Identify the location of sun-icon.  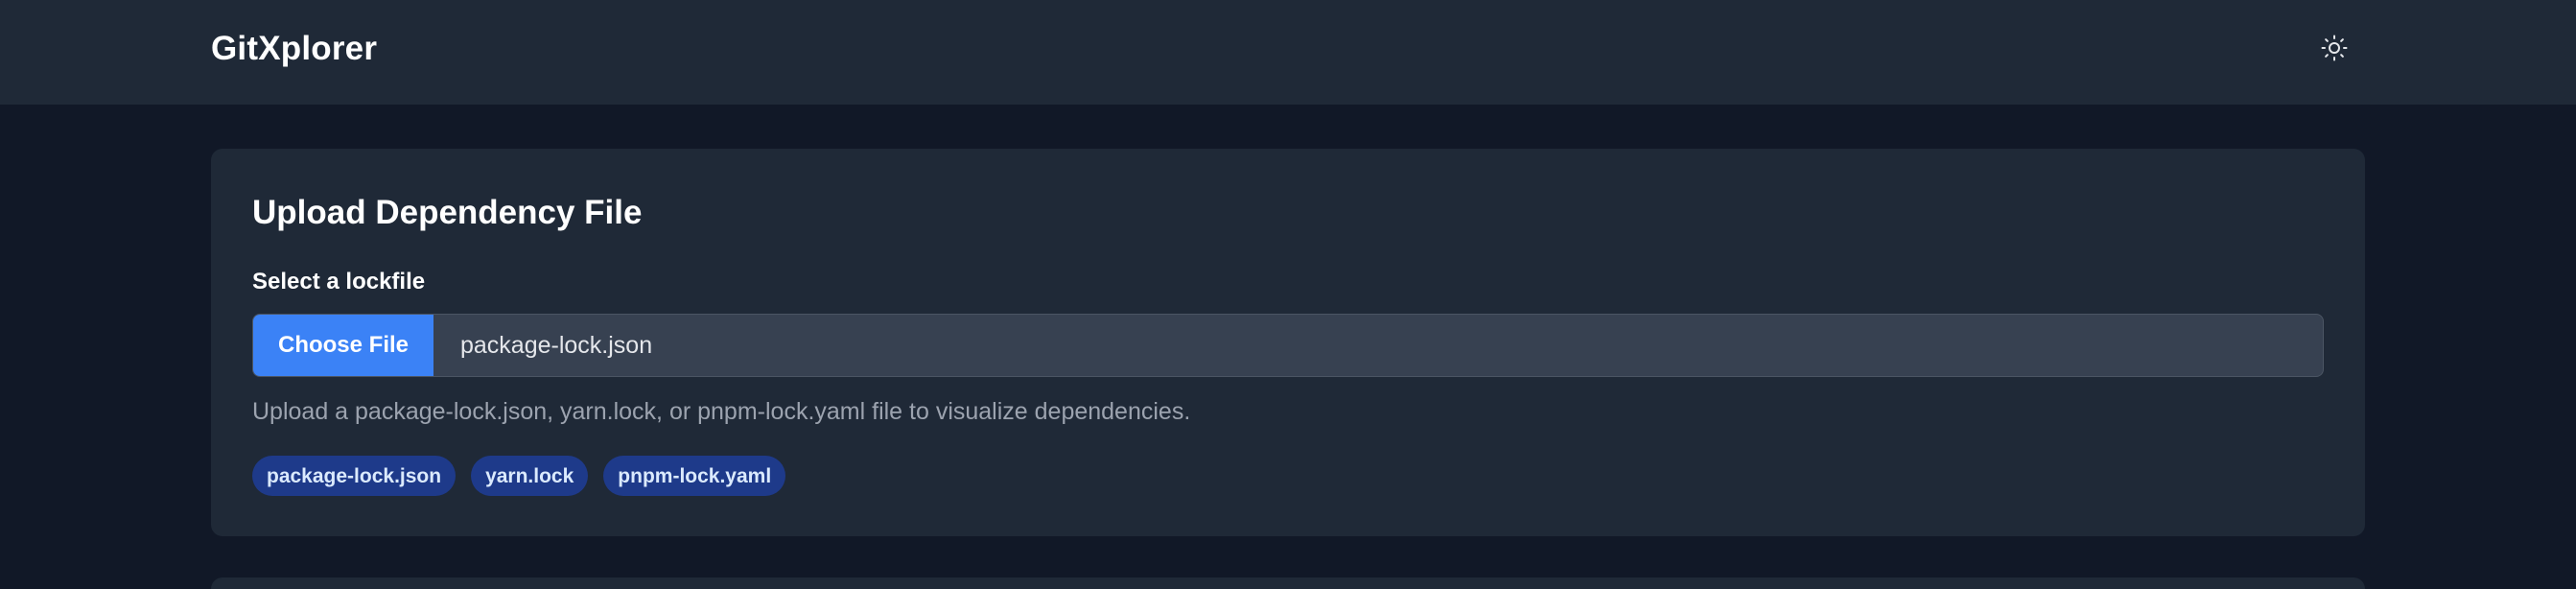
(2334, 48).